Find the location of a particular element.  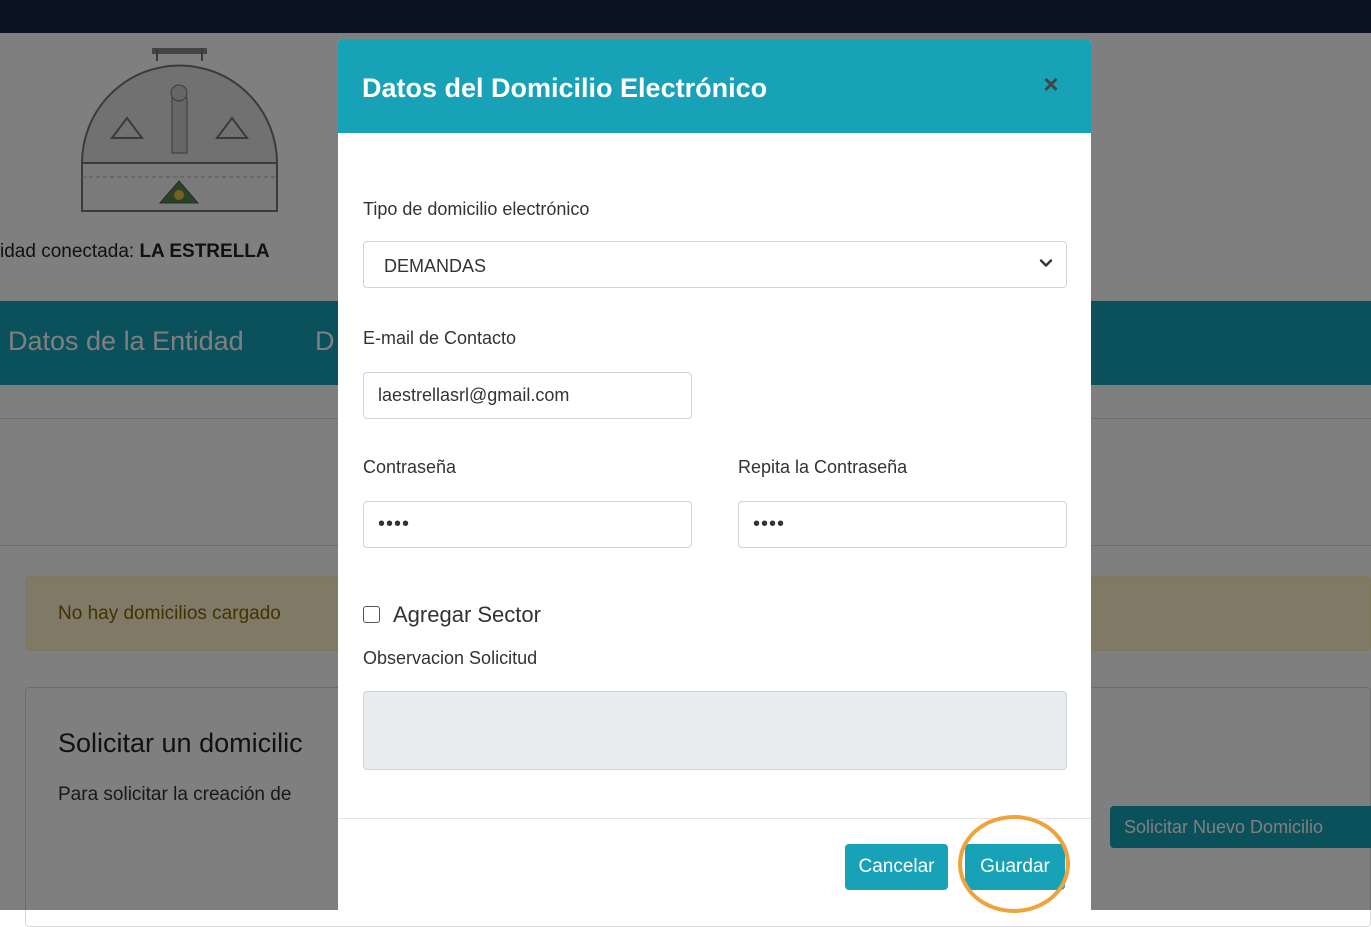

password-field: •••• is located at coordinates (527, 524).